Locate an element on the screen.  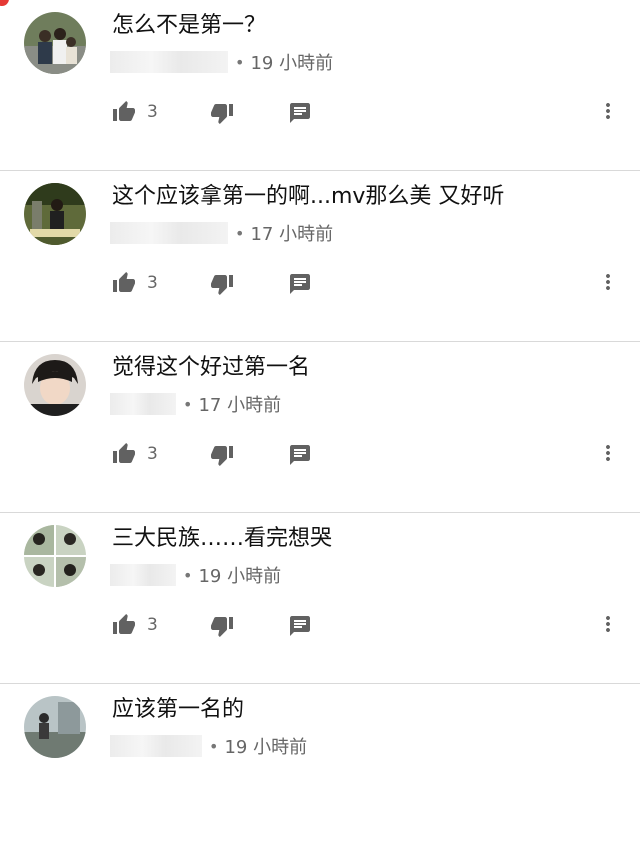
comment-text: 觉得这个好过第一名 is located at coordinates (211, 367).